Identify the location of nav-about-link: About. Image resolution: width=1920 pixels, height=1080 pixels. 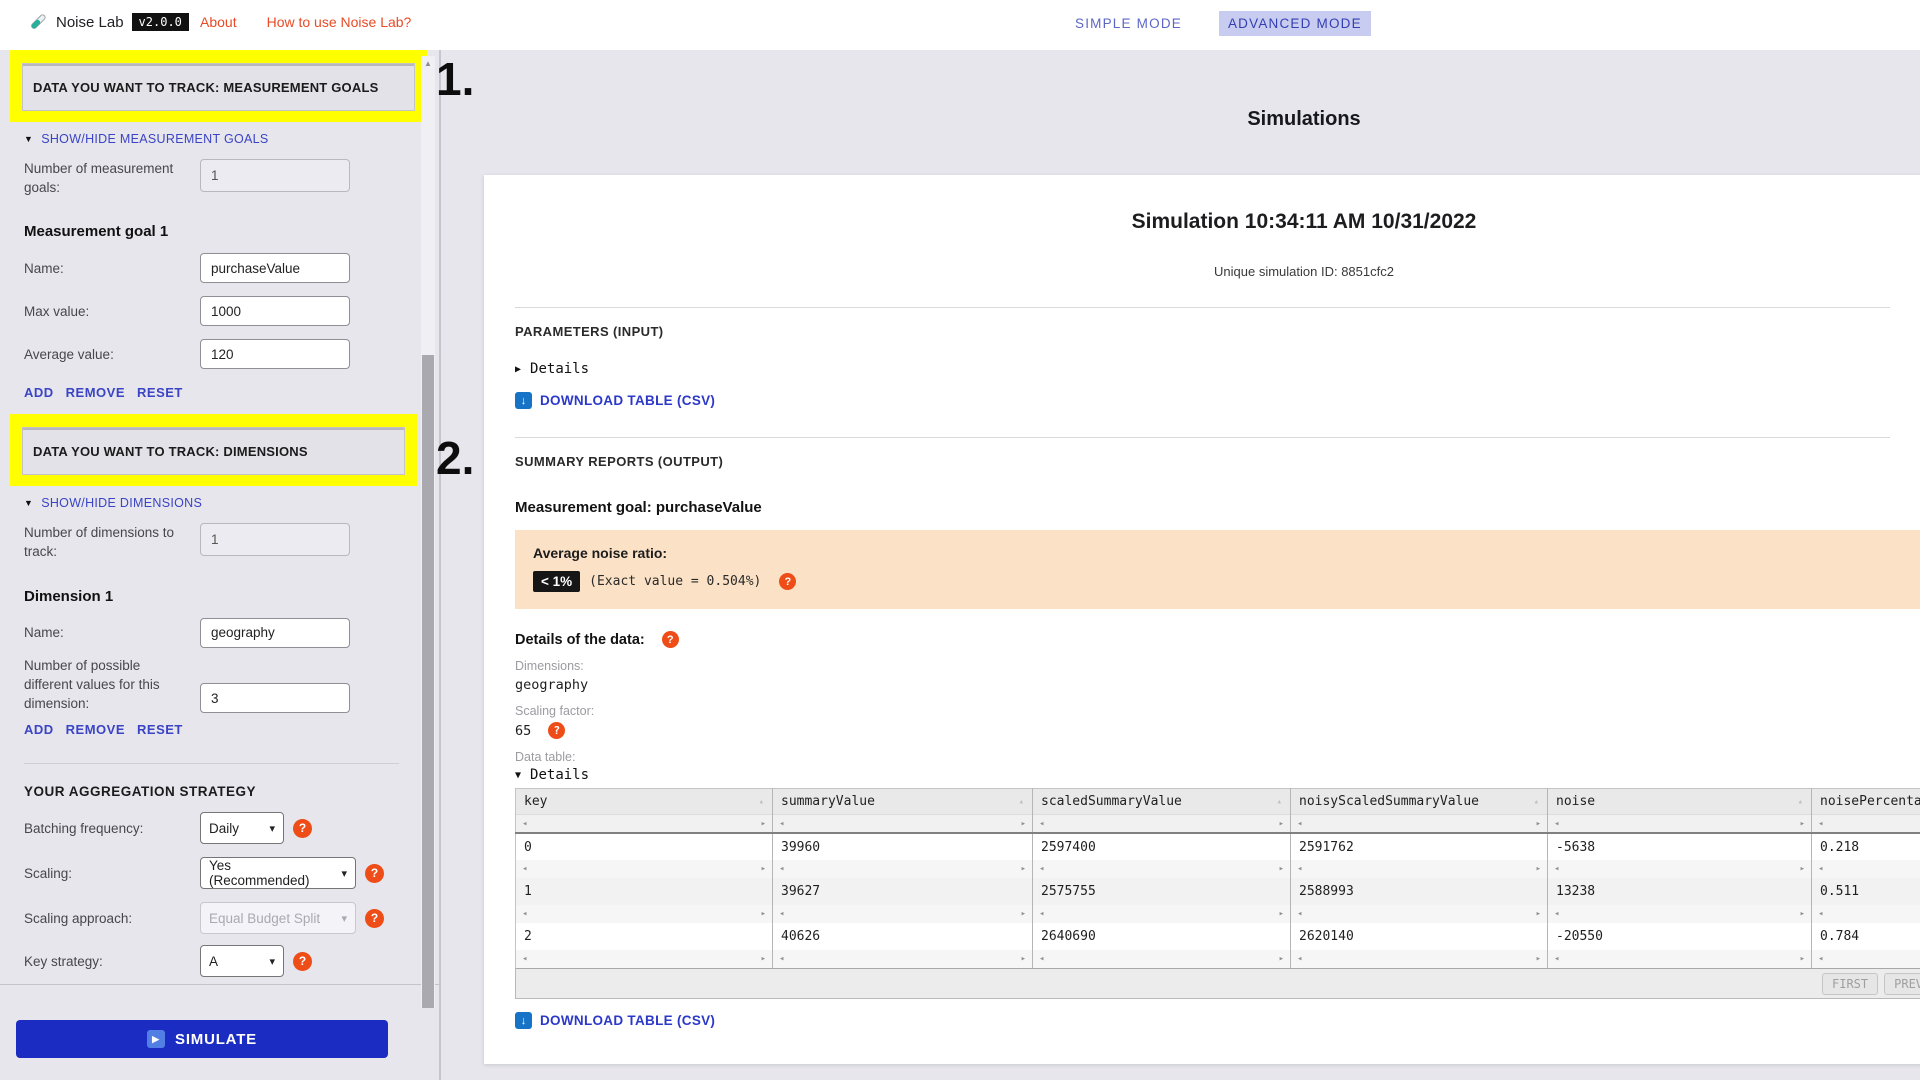
(218, 22).